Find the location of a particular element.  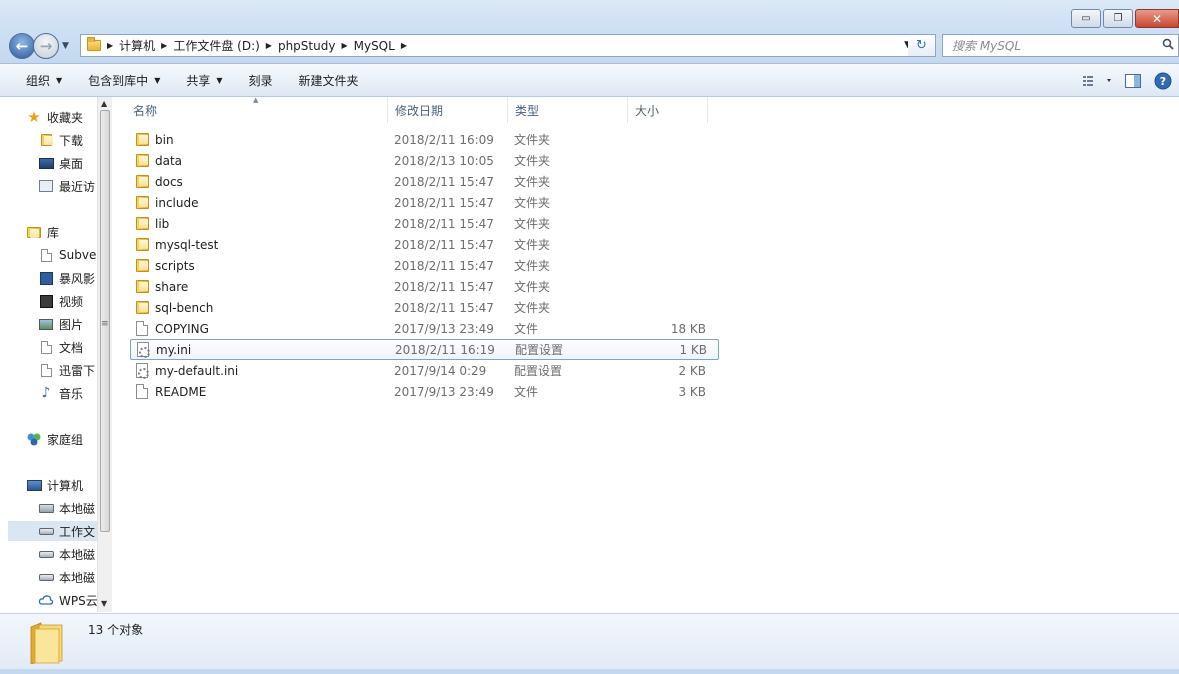

new-folder-button: 新建文件夹 is located at coordinates (329, 80).